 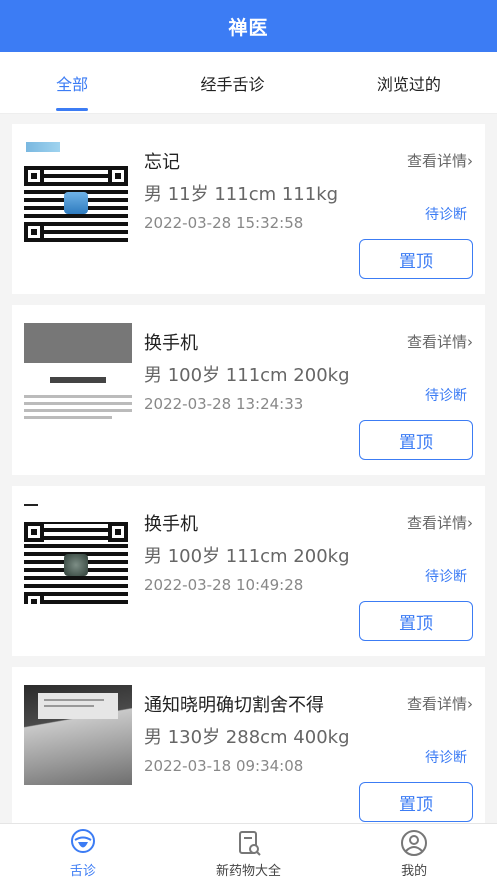 What do you see at coordinates (162, 162) in the screenshot?
I see `record-title: 忘记` at bounding box center [162, 162].